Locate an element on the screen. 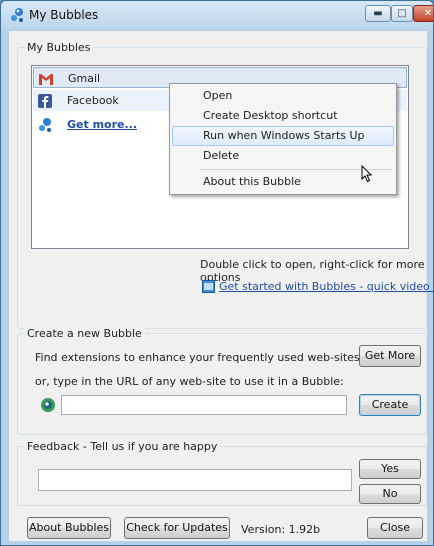 The image size is (434, 546). menu-item-create-desktop-shortcut: Create Desktop shortcut is located at coordinates (283, 116).